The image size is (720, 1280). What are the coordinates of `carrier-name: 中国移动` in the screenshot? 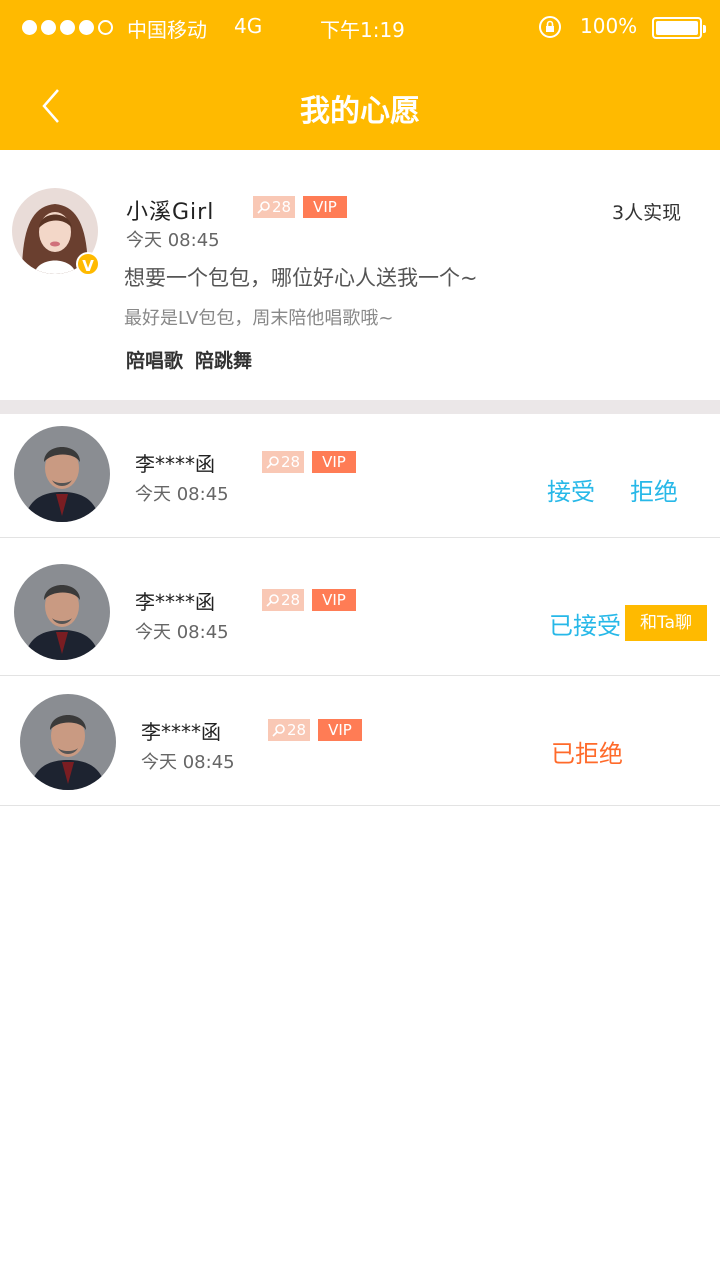 It's located at (167, 30).